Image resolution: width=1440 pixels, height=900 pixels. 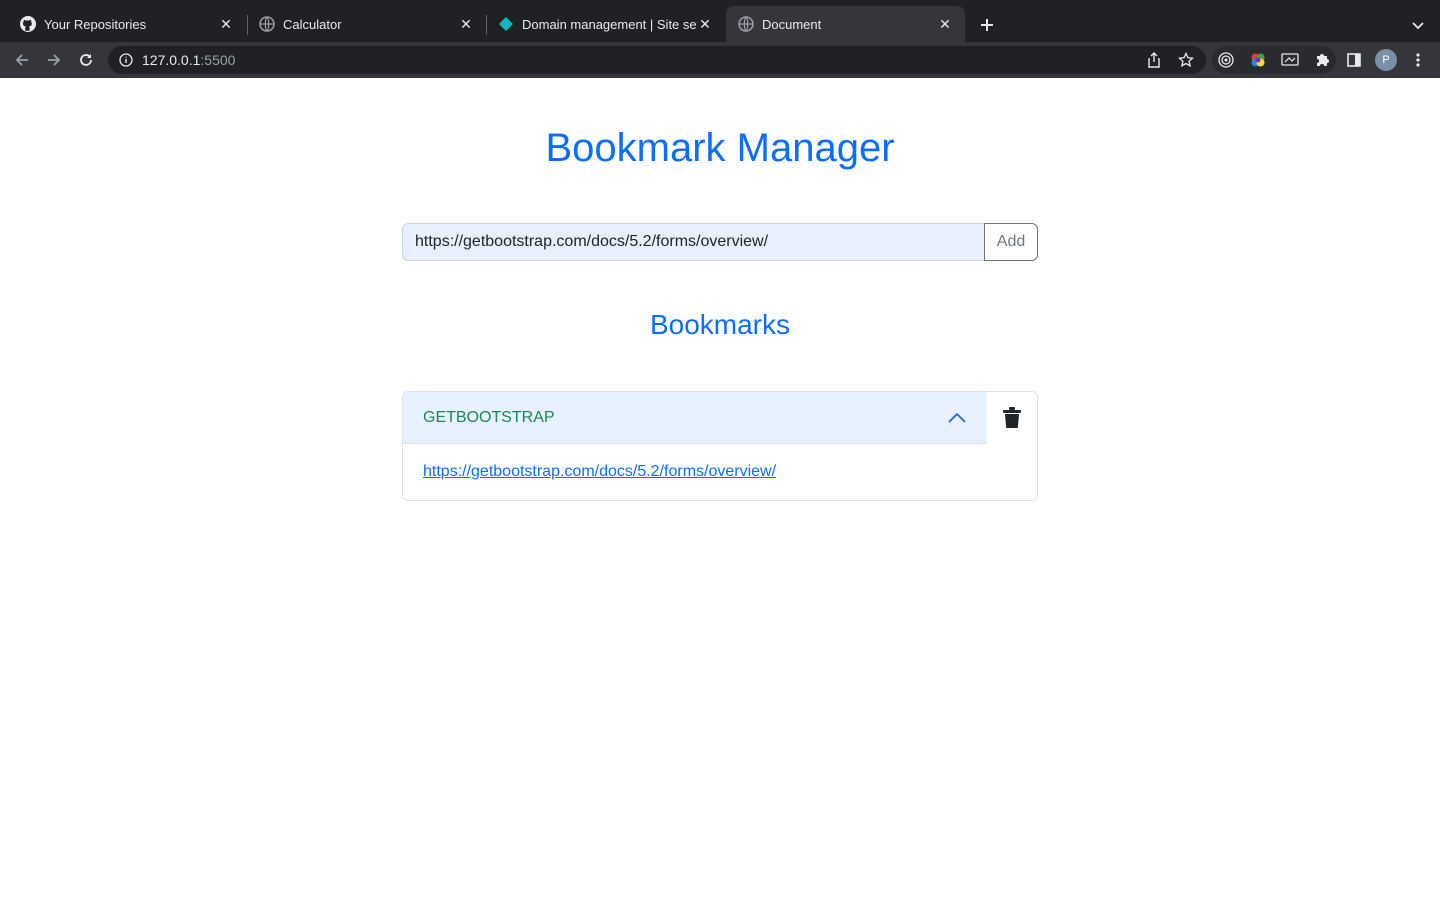 What do you see at coordinates (506, 24) in the screenshot?
I see `netlify-icon` at bounding box center [506, 24].